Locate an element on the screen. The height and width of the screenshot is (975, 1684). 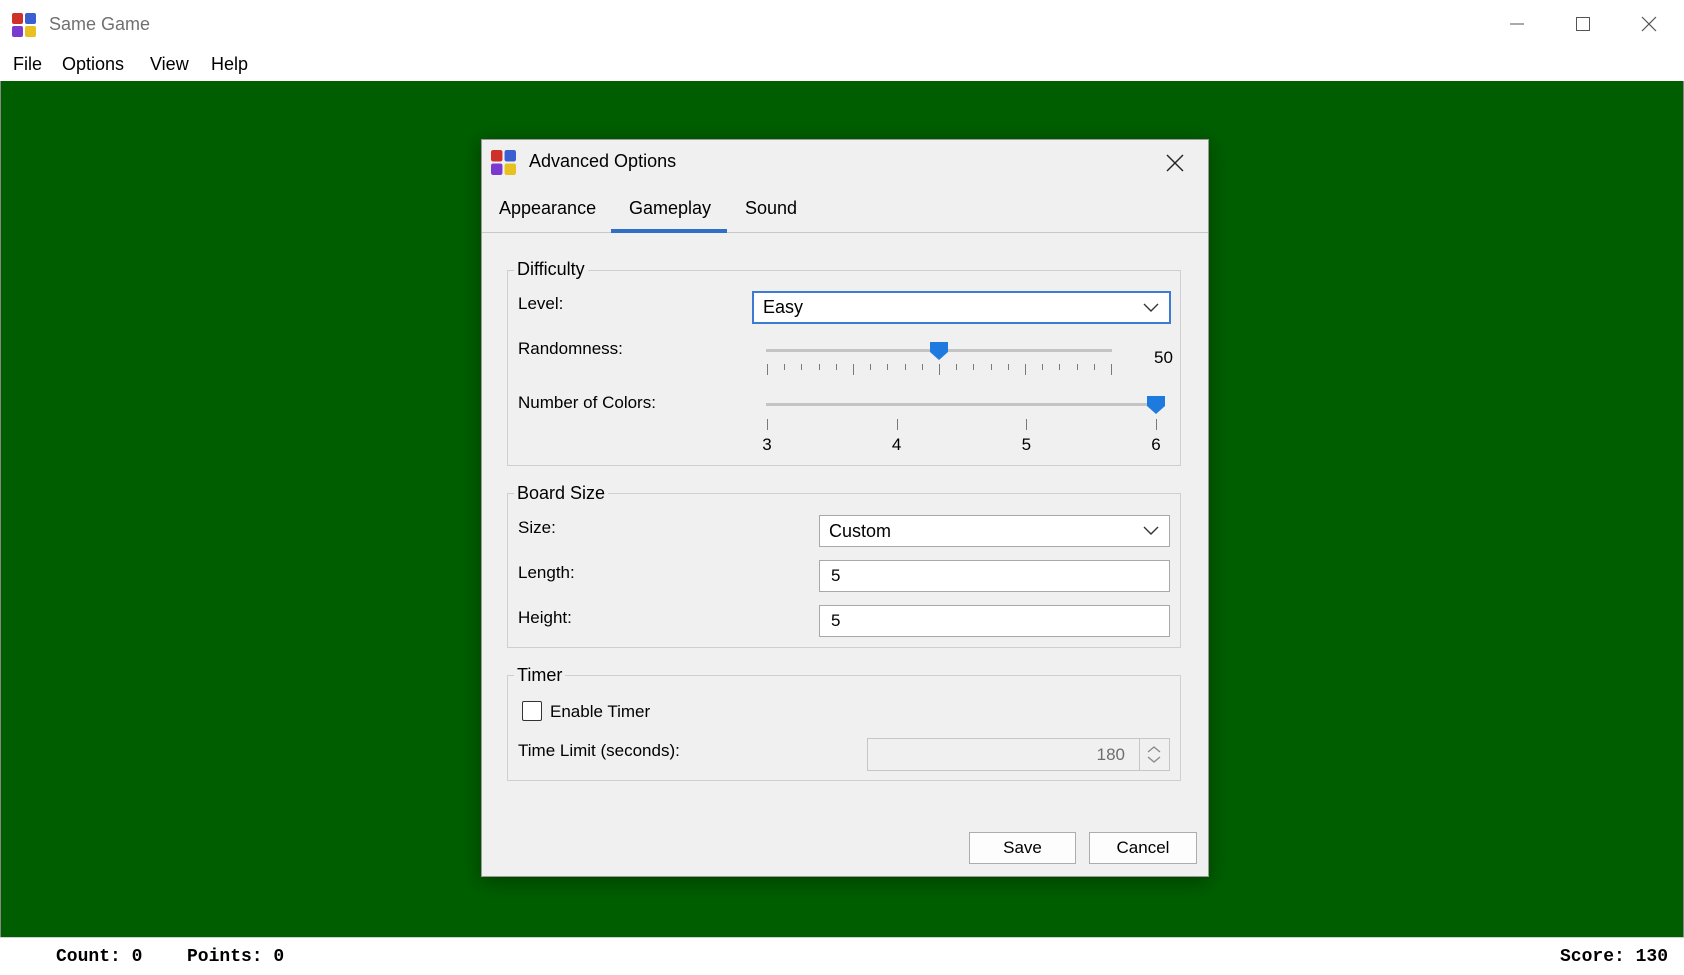
save-button: Save is located at coordinates (1022, 848).